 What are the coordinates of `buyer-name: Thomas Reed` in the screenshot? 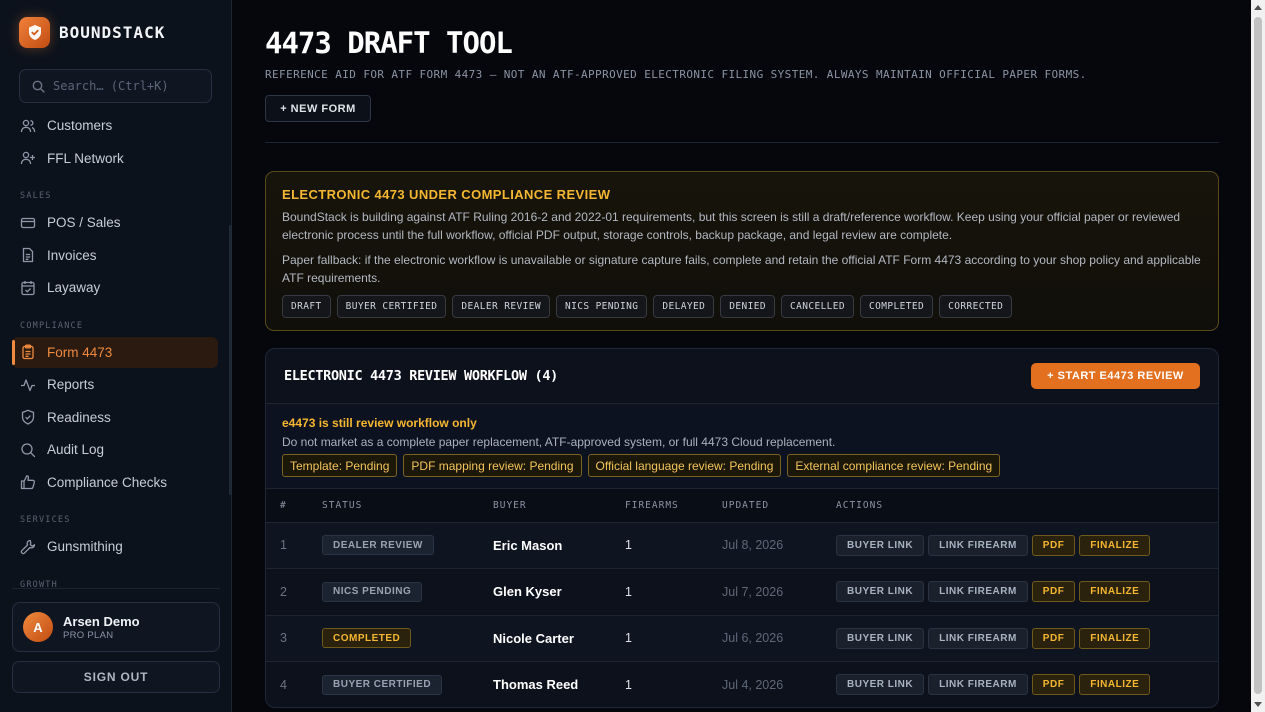 It's located at (536, 685).